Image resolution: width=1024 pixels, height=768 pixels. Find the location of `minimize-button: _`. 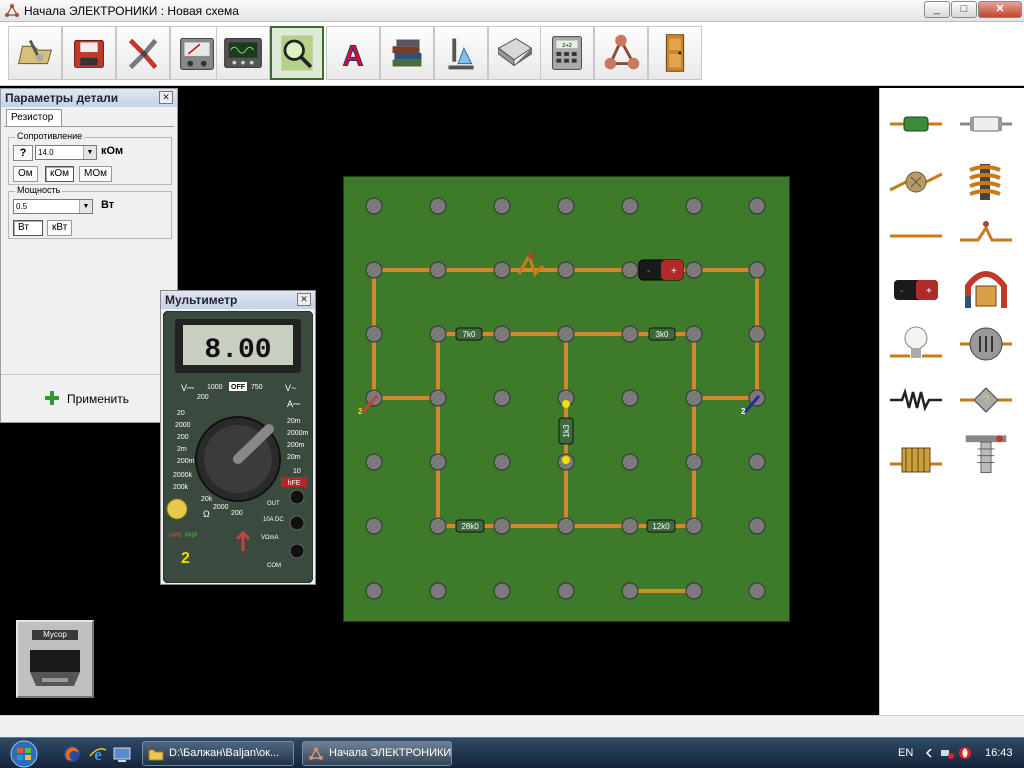

minimize-button: _ is located at coordinates (937, 9).